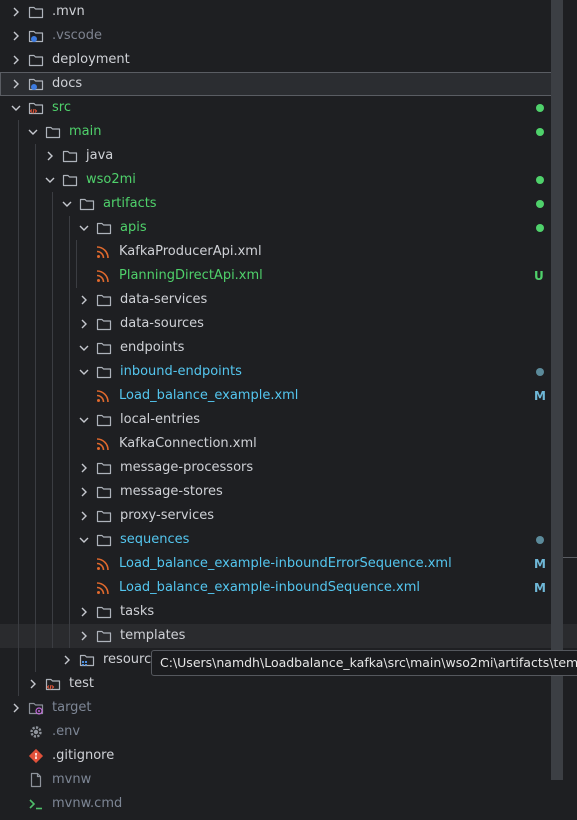  Describe the element at coordinates (288, 636) in the screenshot. I see `tree-folder-item: templates` at that location.